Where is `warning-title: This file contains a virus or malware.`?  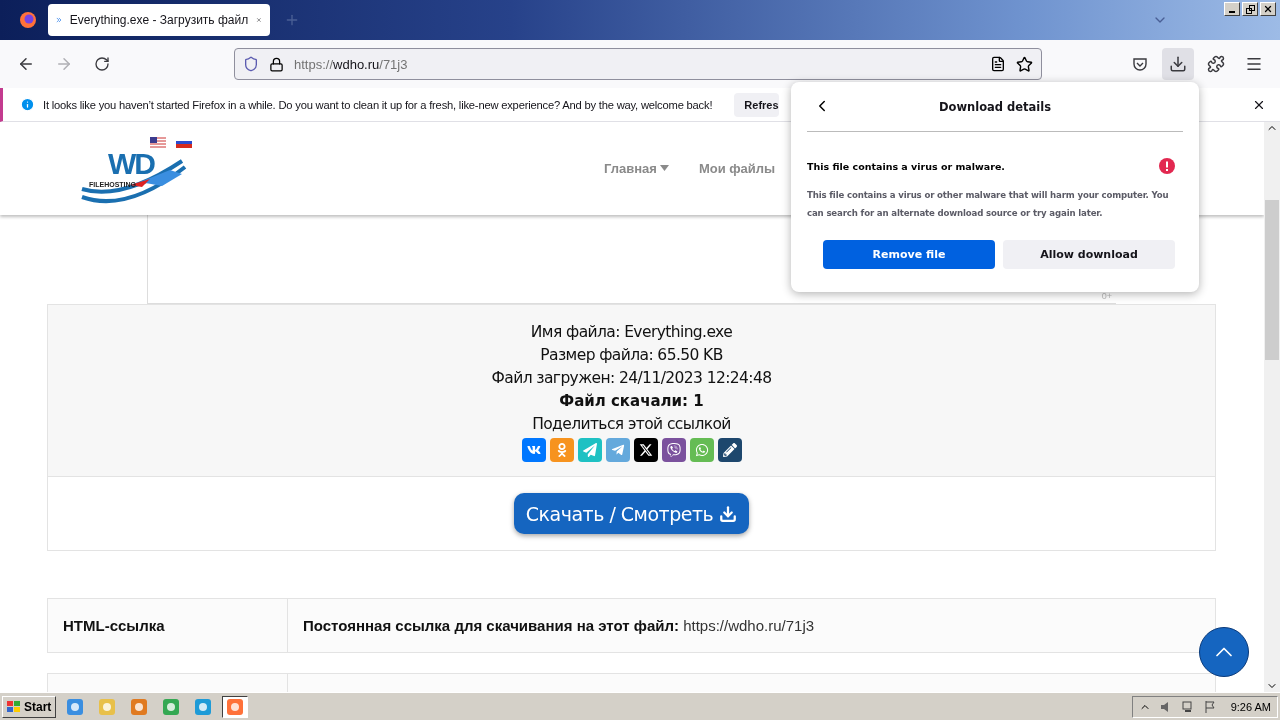
warning-title: This file contains a virus or malware. is located at coordinates (906, 166).